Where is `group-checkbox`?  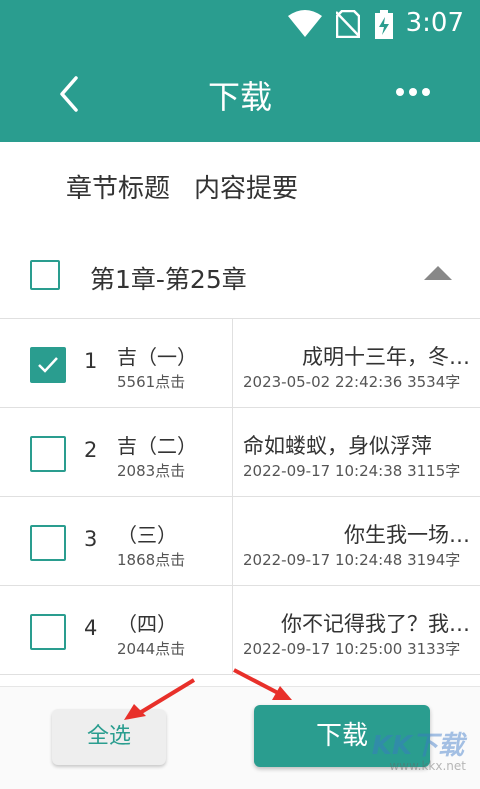 group-checkbox is located at coordinates (45, 275).